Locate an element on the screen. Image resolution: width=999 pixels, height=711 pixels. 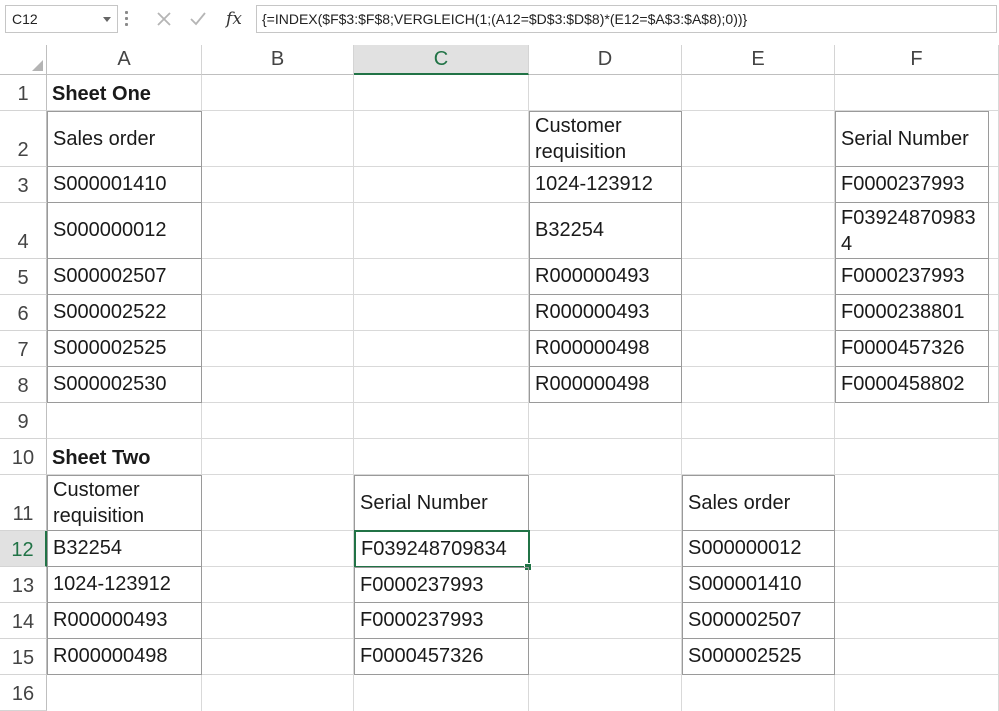
row-header-15: 15 is located at coordinates (23, 657).